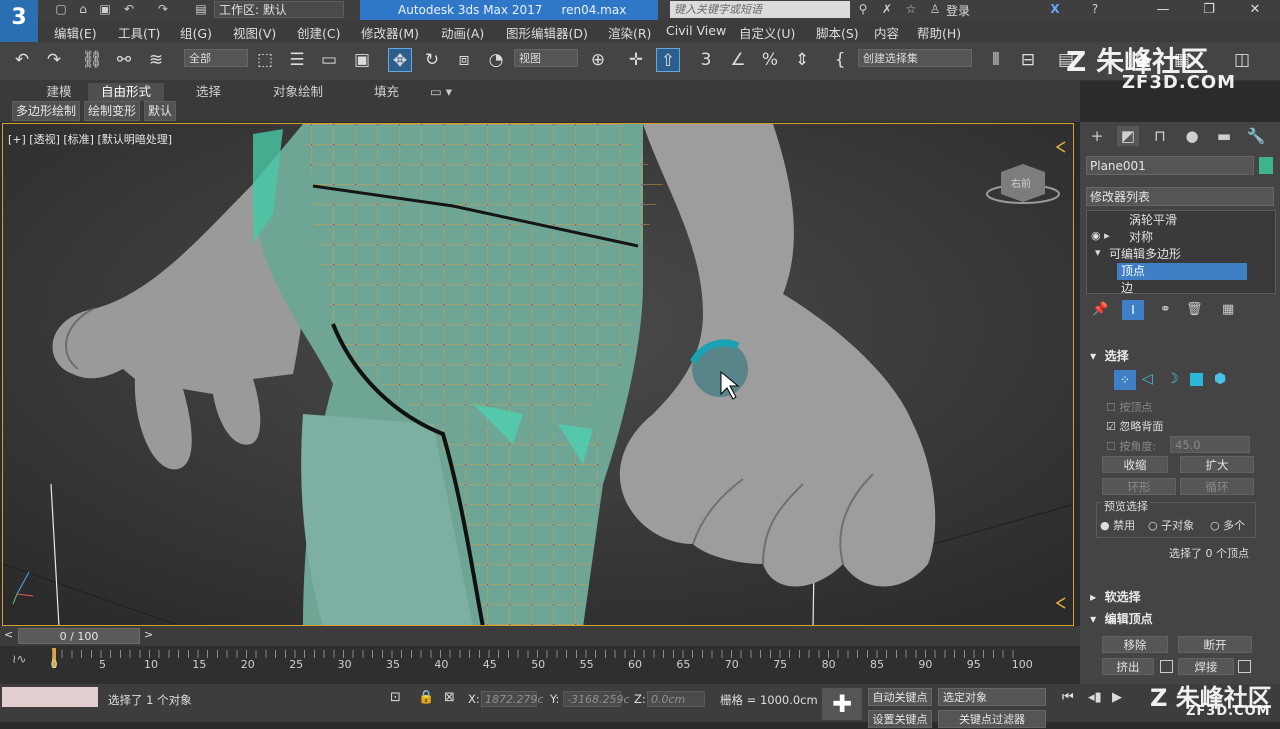  What do you see at coordinates (1117, 697) in the screenshot?
I see `play-icon: ▶` at bounding box center [1117, 697].